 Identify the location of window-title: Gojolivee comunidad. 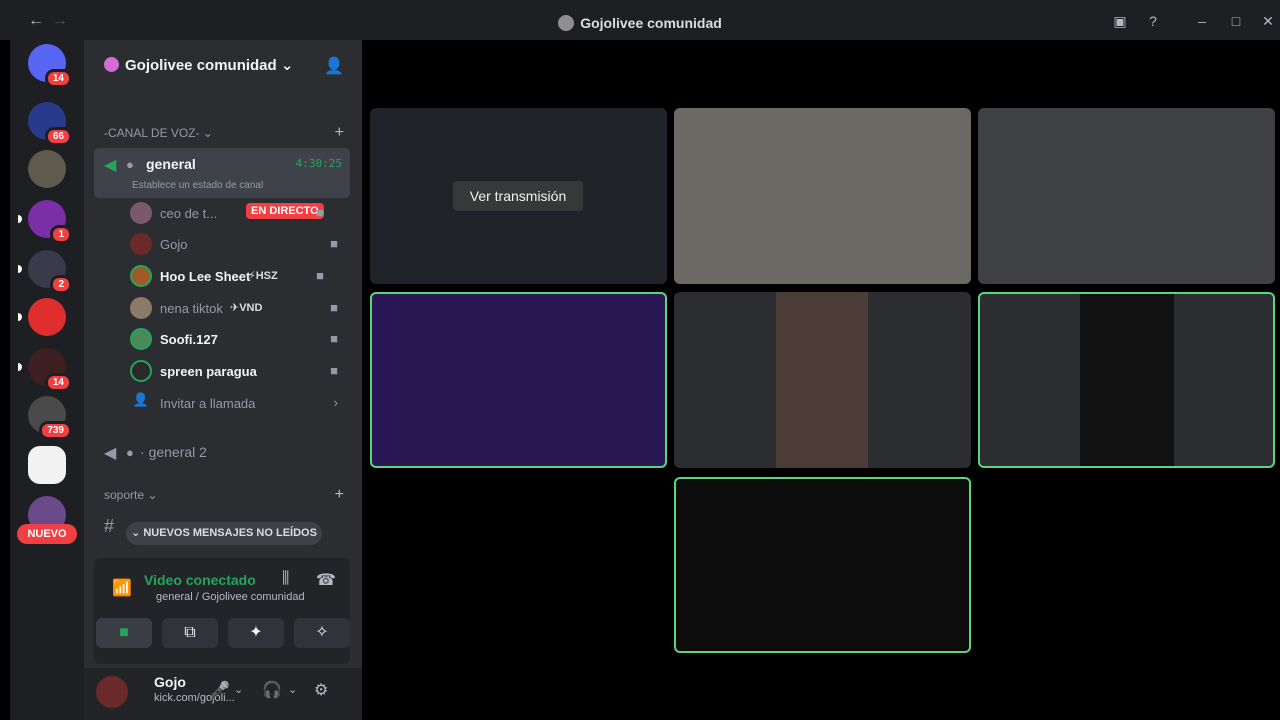
(640, 23).